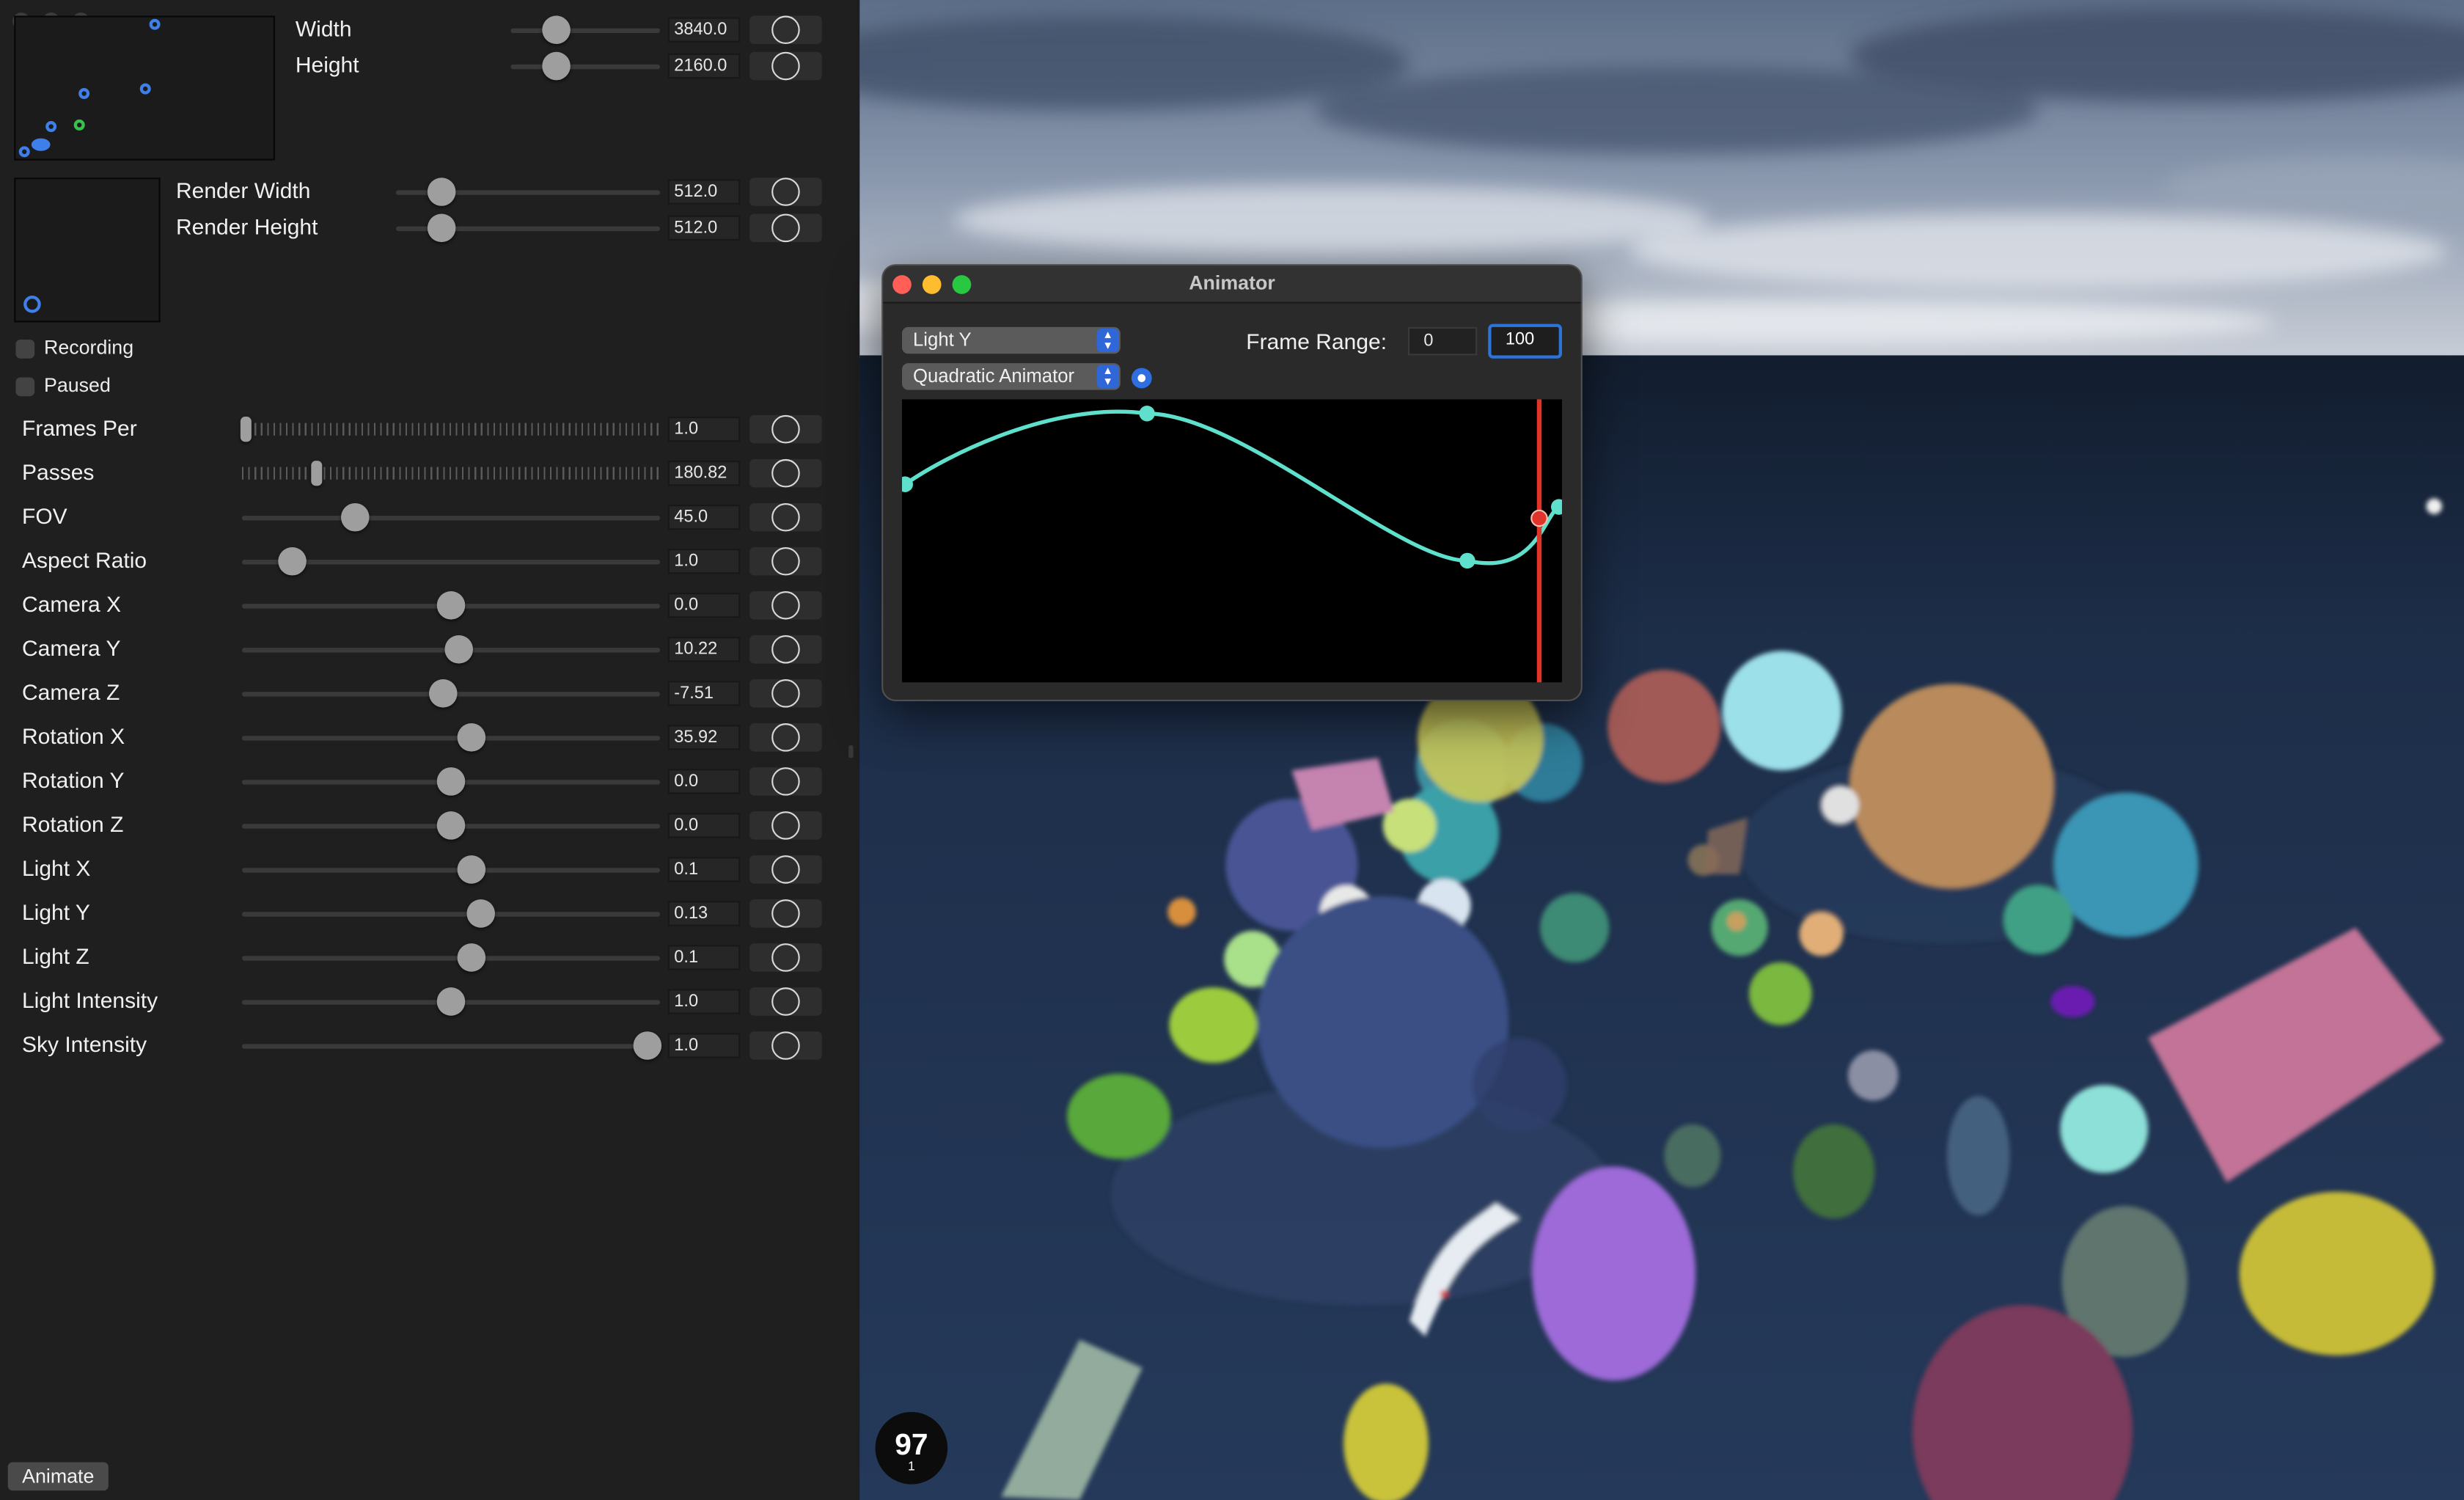  I want to click on frames-per-value-field: 1.0, so click(704, 429).